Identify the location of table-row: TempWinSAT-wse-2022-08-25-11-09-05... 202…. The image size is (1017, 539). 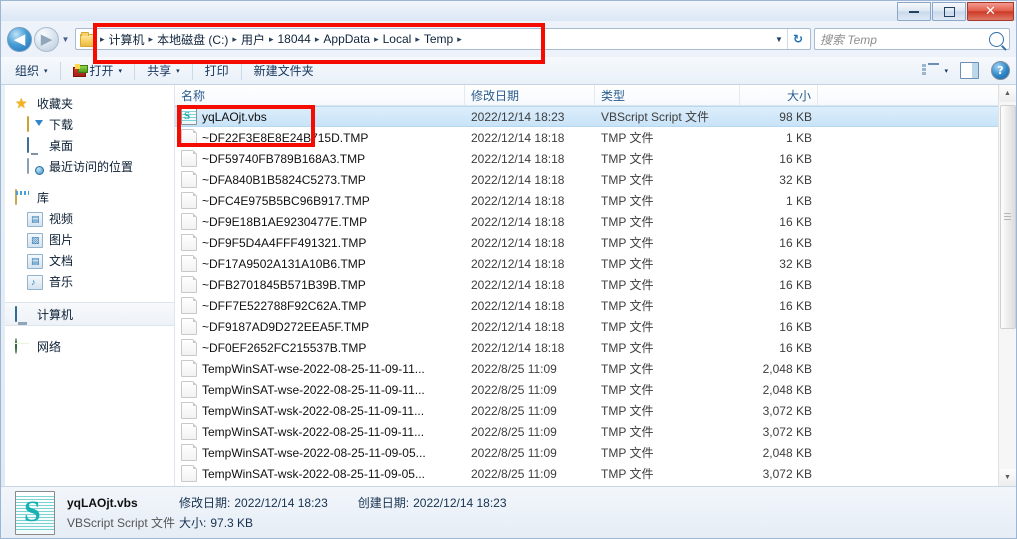
(586, 452).